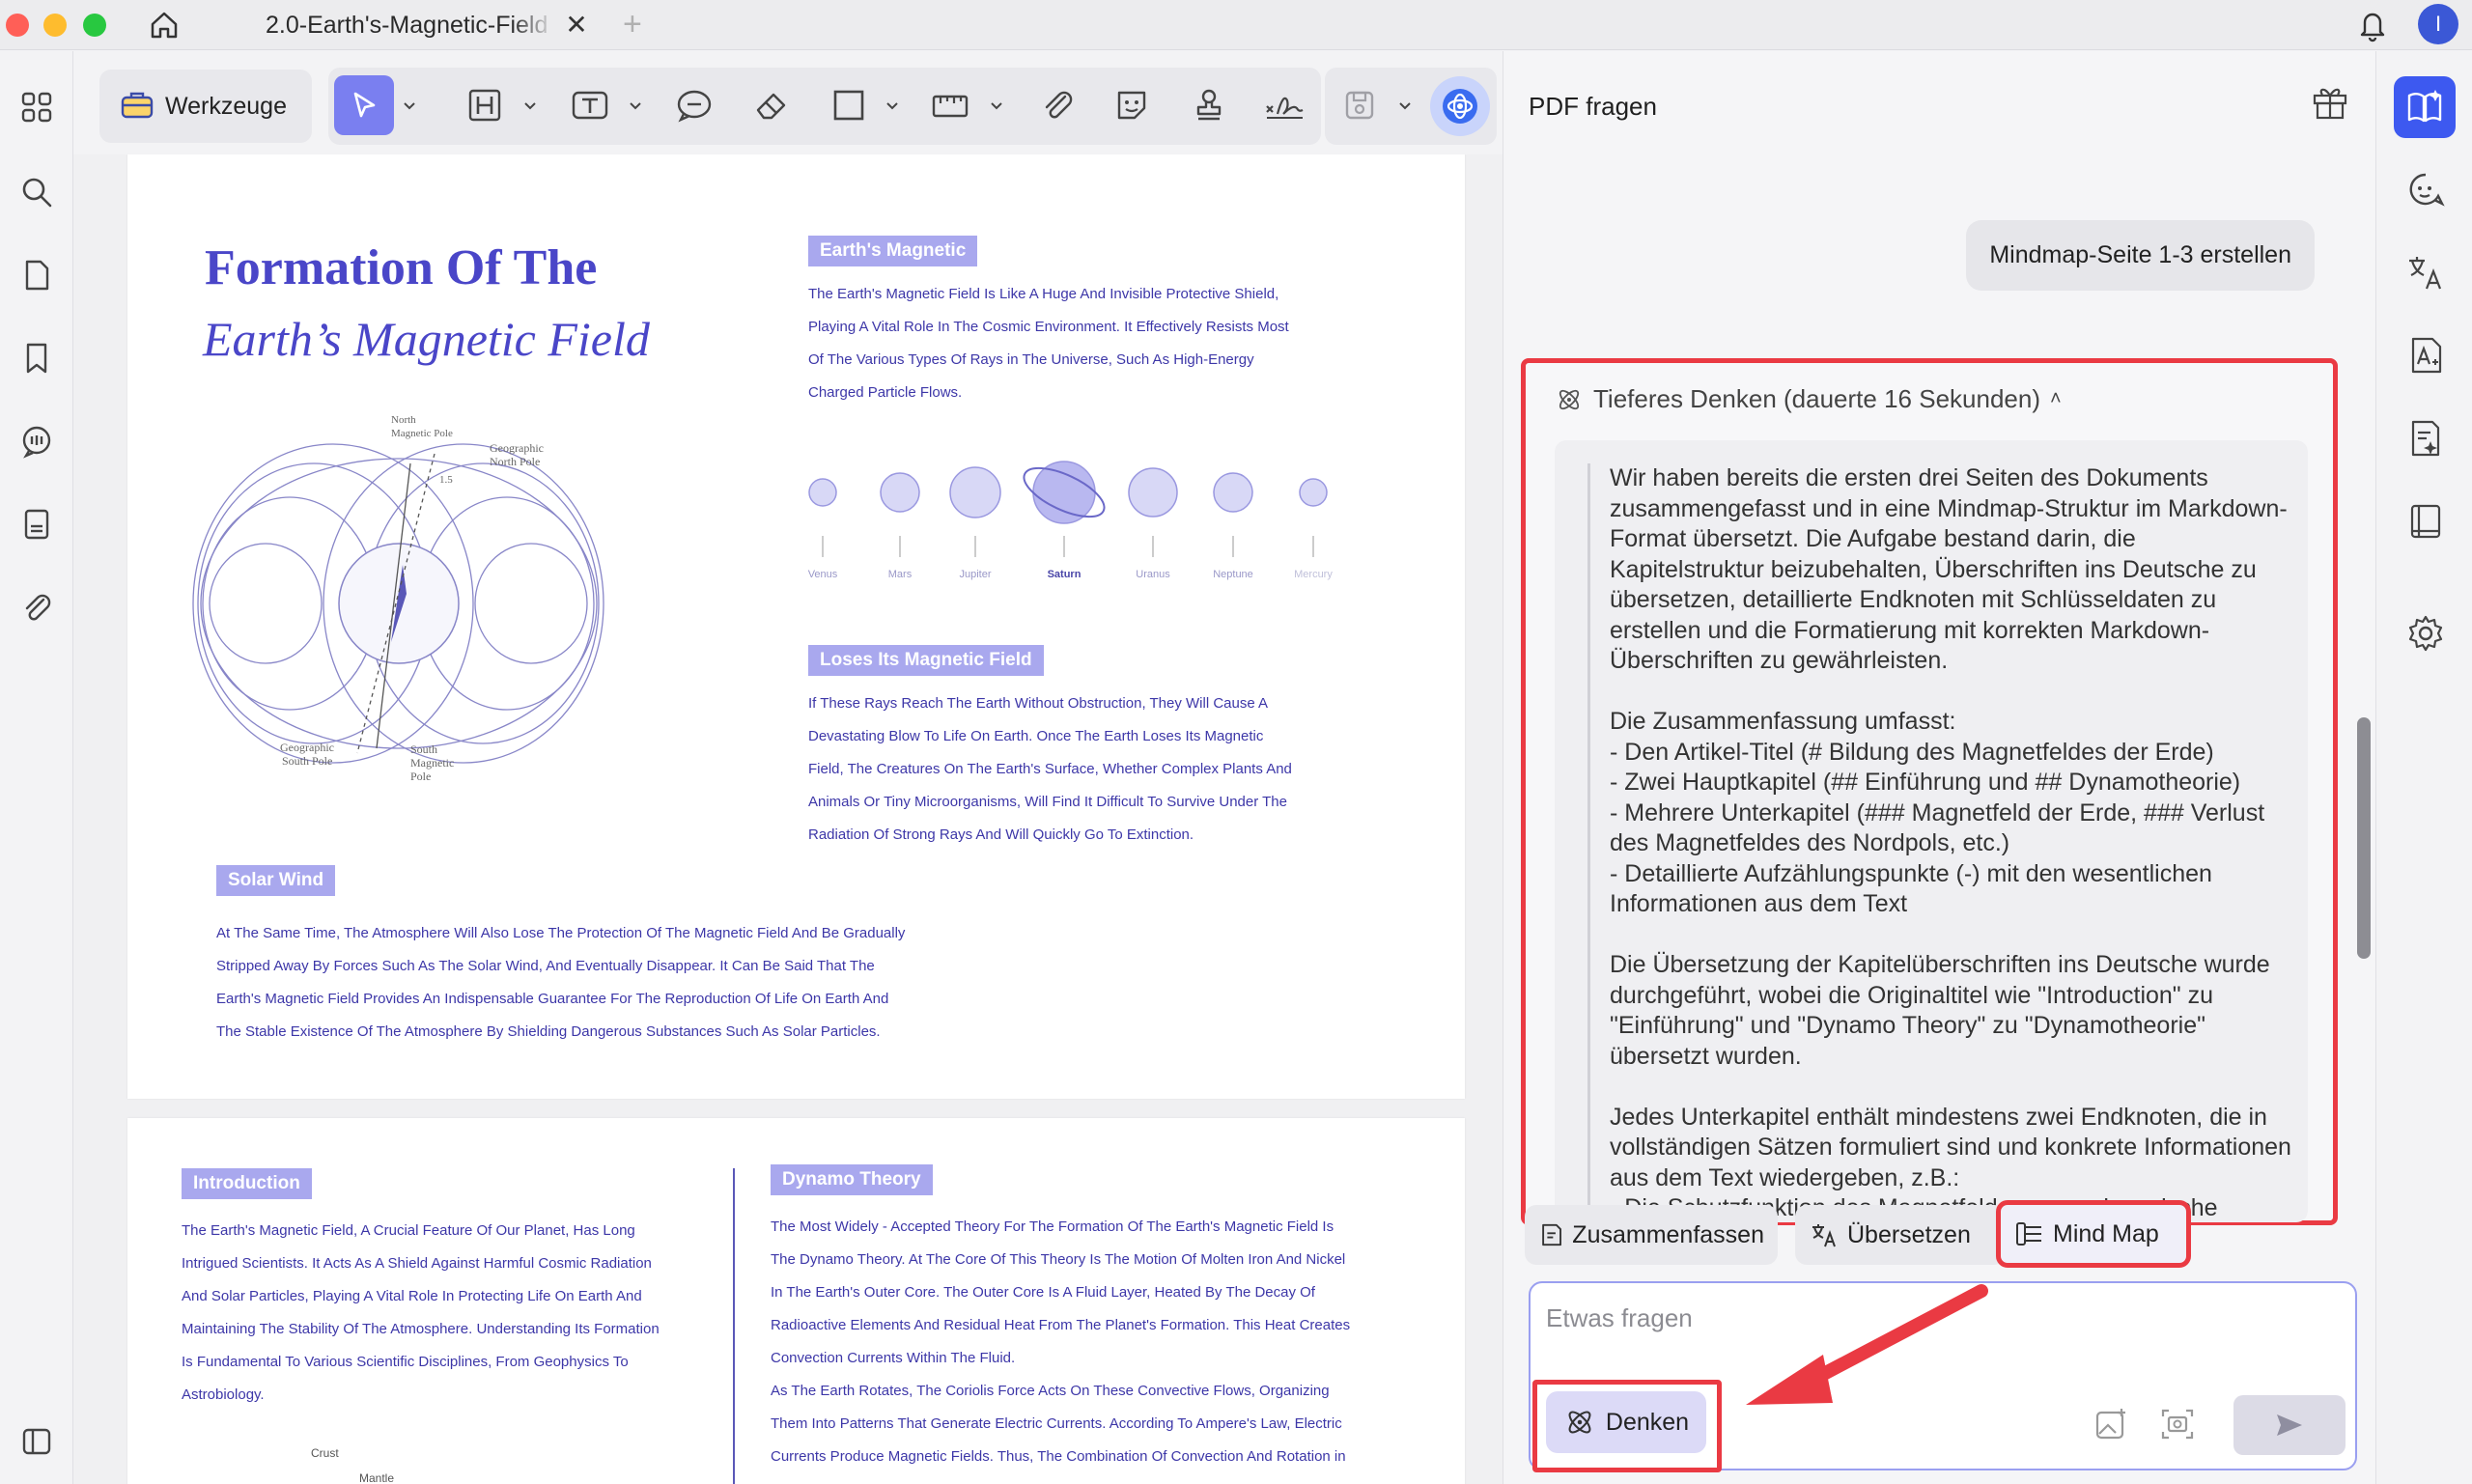 The image size is (2472, 1484). I want to click on left-sidebar, so click(36, 768).